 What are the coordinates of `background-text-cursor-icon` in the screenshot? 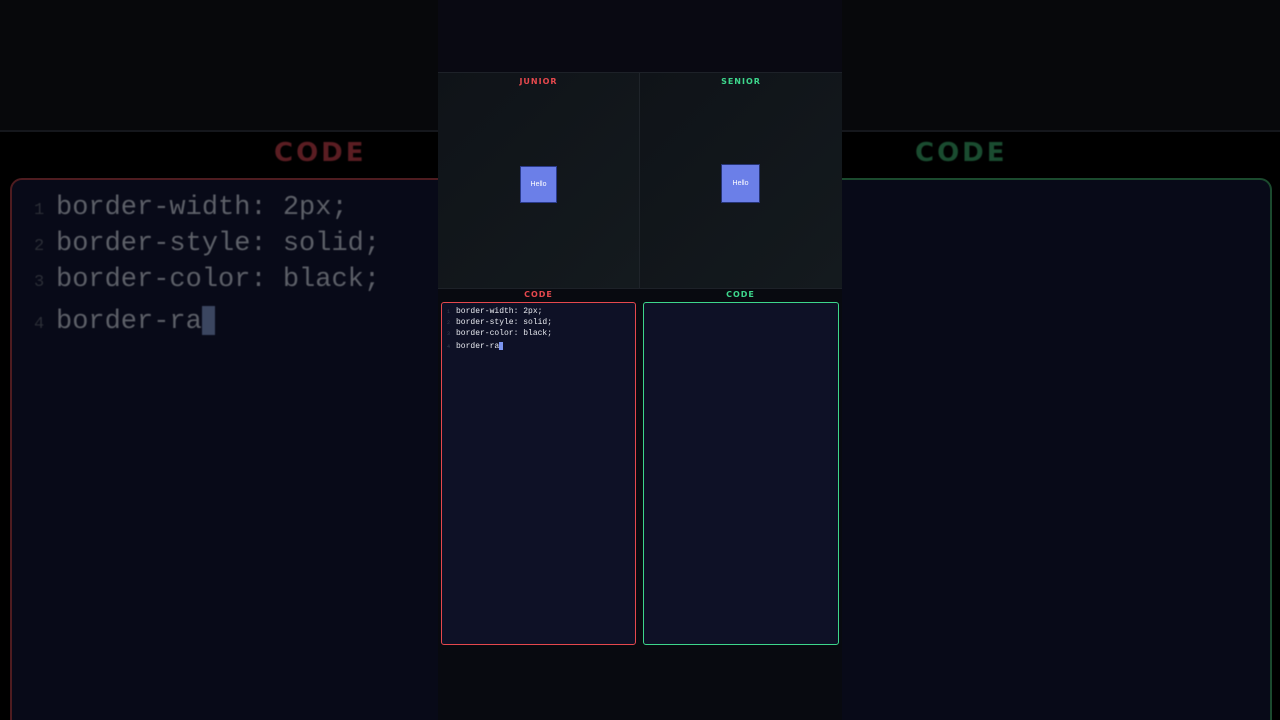 It's located at (208, 321).